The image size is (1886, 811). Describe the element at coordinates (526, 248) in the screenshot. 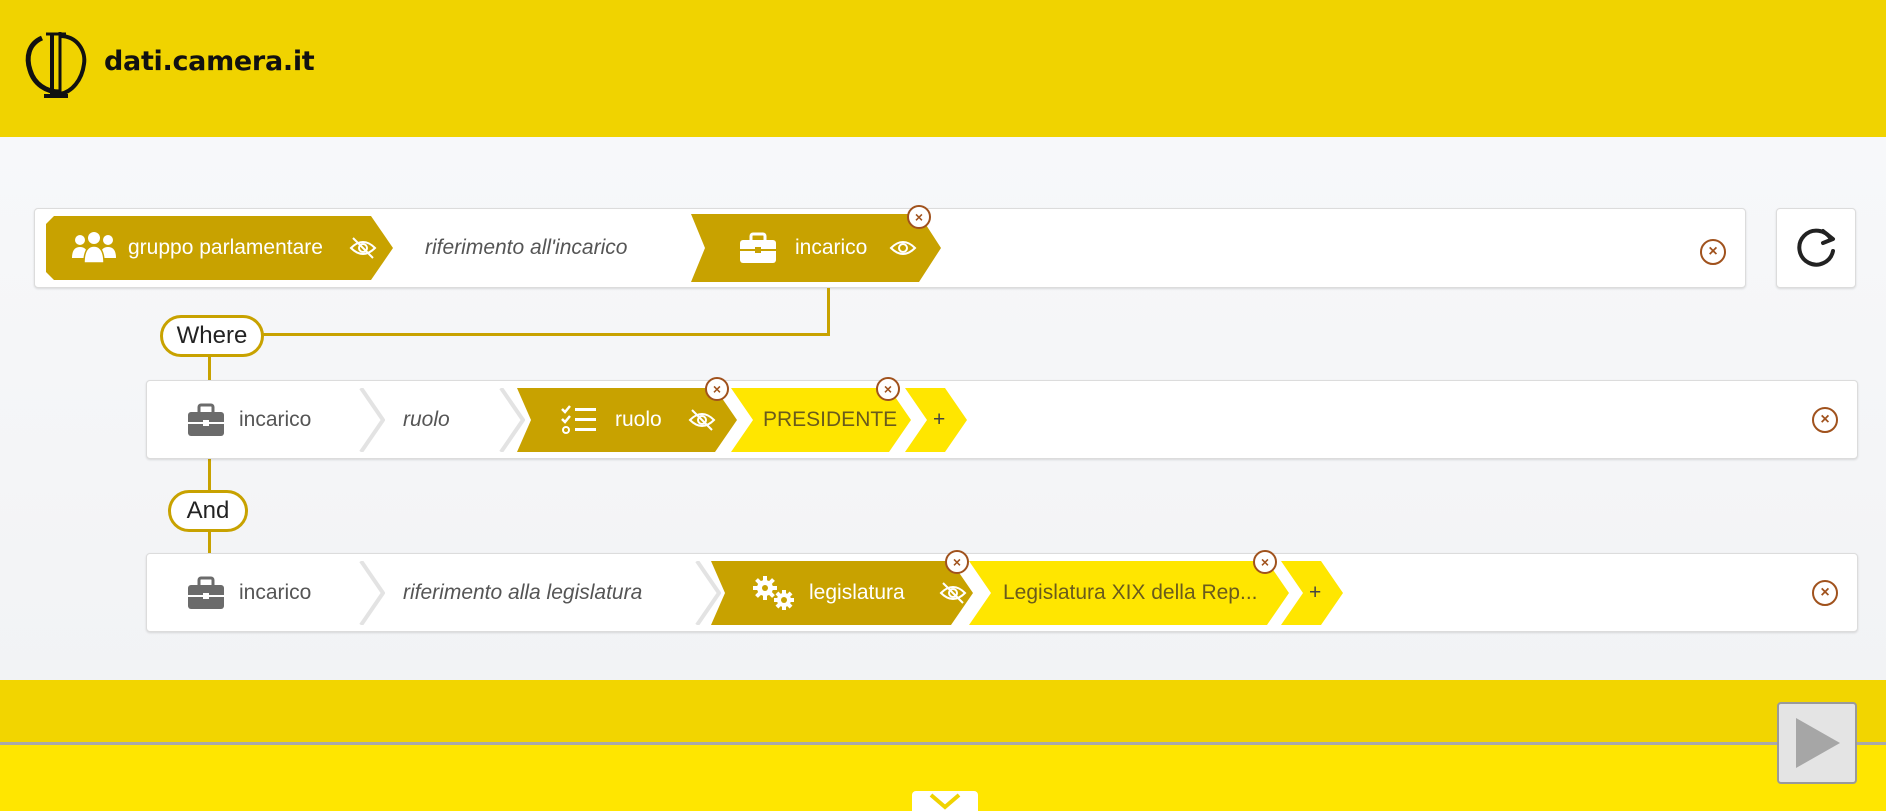

I see `predicate-label: riferimento all'incarico` at that location.